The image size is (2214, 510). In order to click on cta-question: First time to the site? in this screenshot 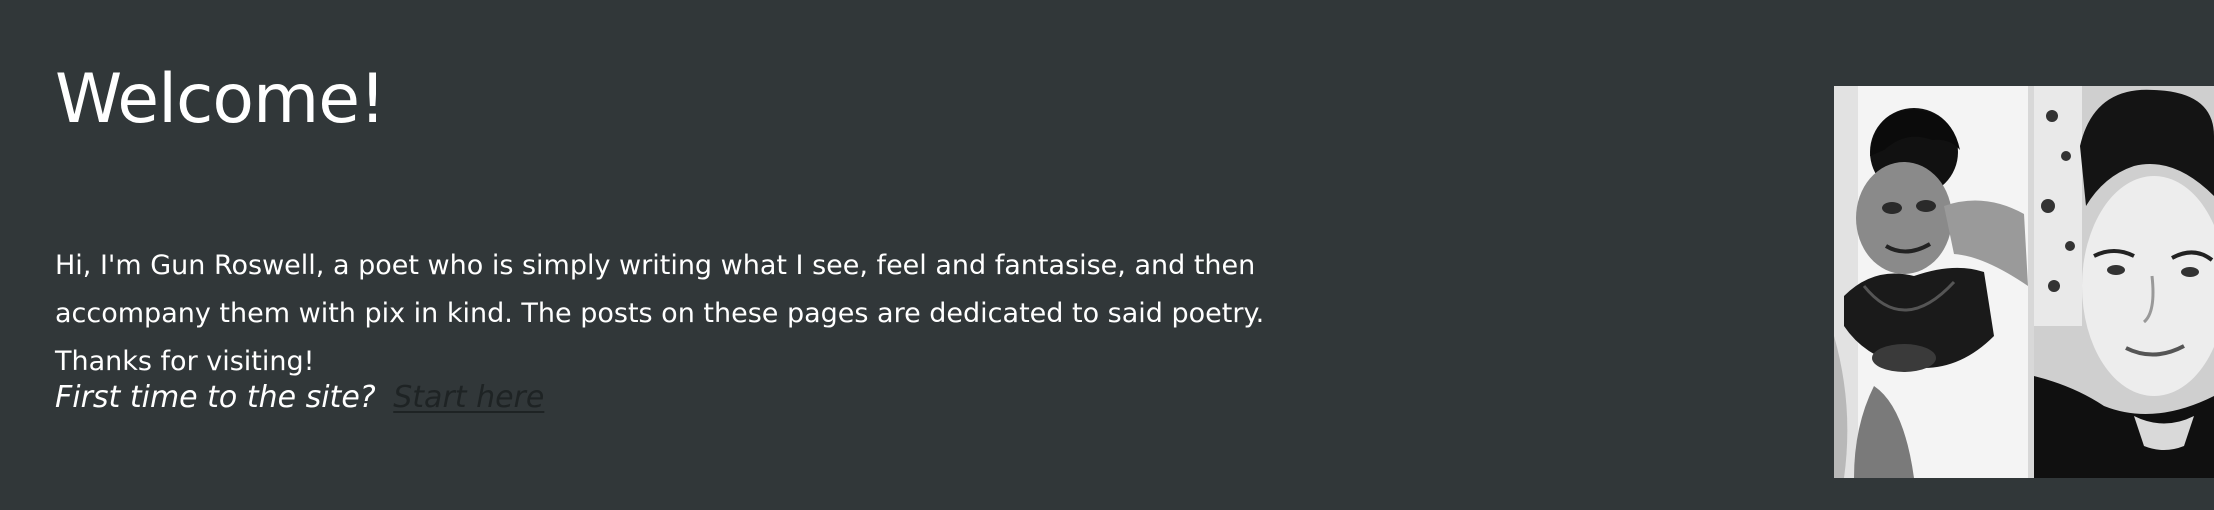, I will do `click(215, 397)`.